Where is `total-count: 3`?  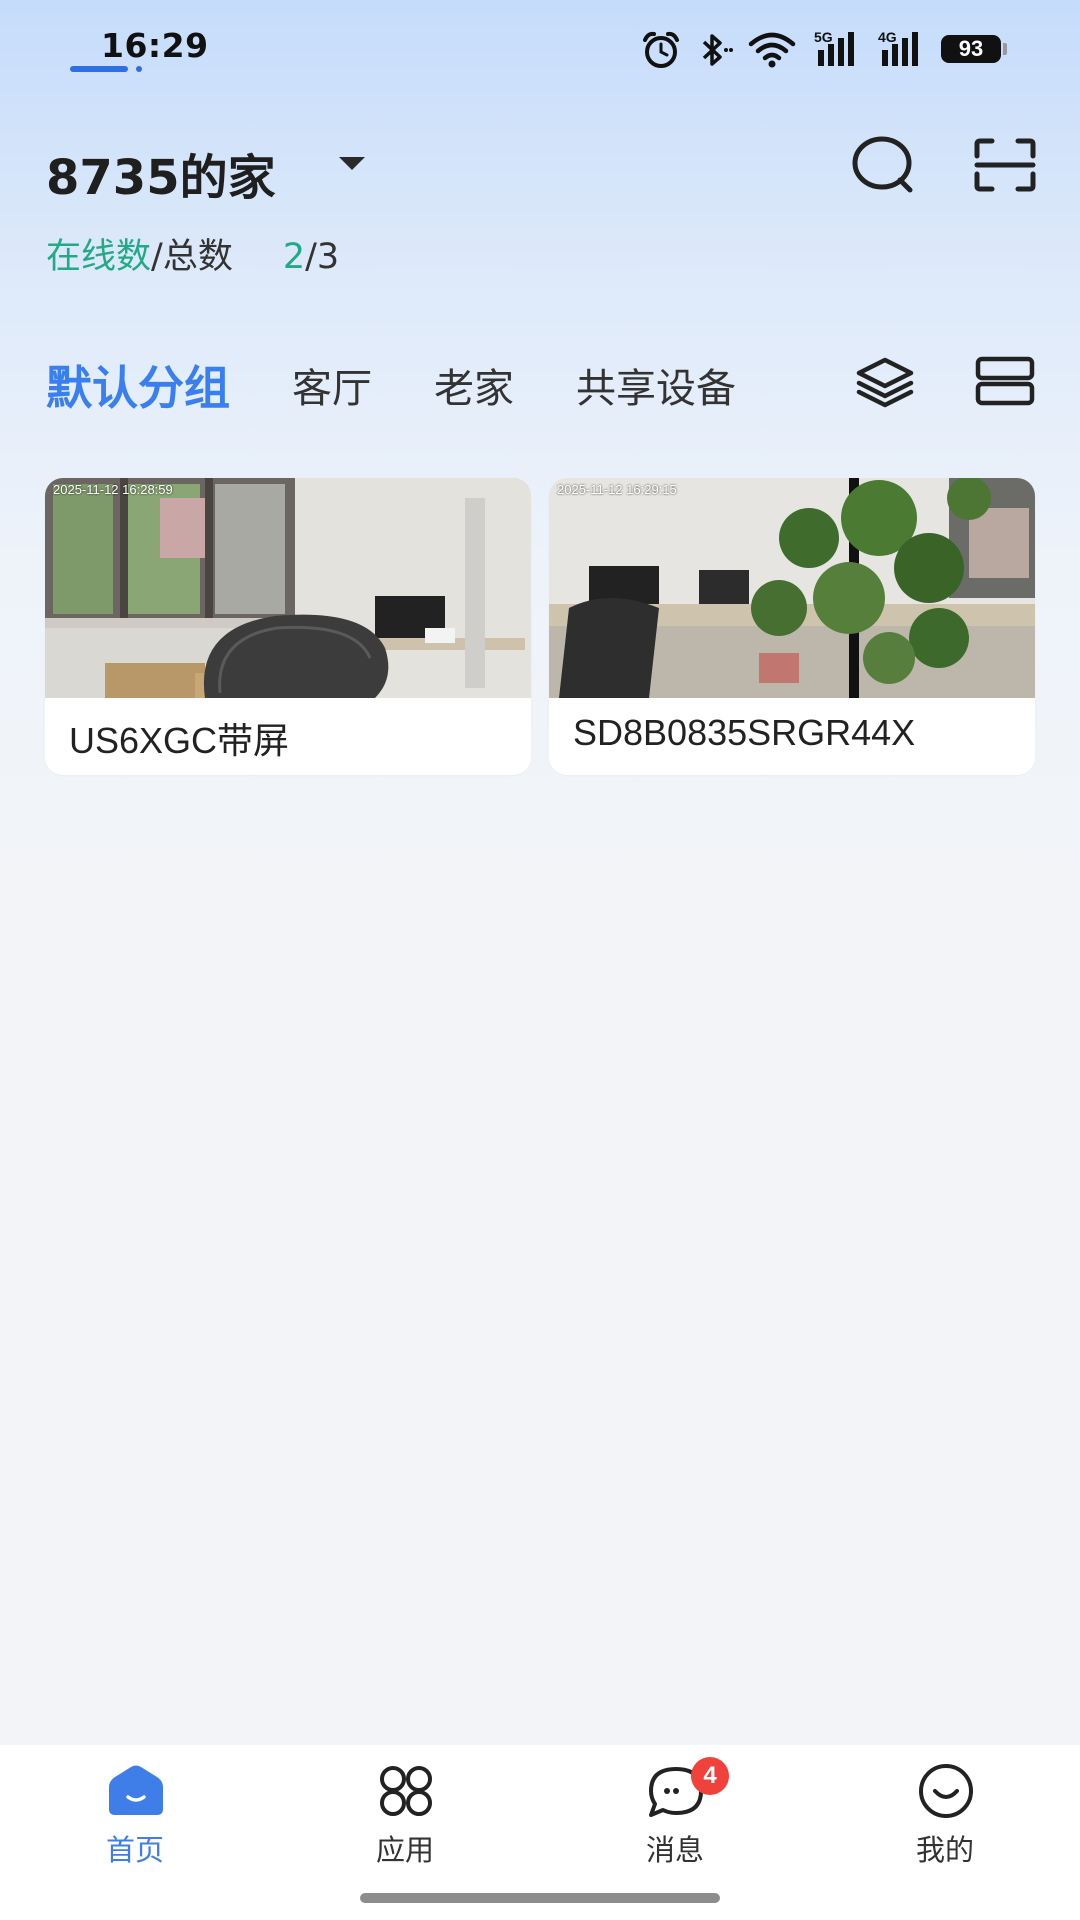 total-count: 3 is located at coordinates (328, 257).